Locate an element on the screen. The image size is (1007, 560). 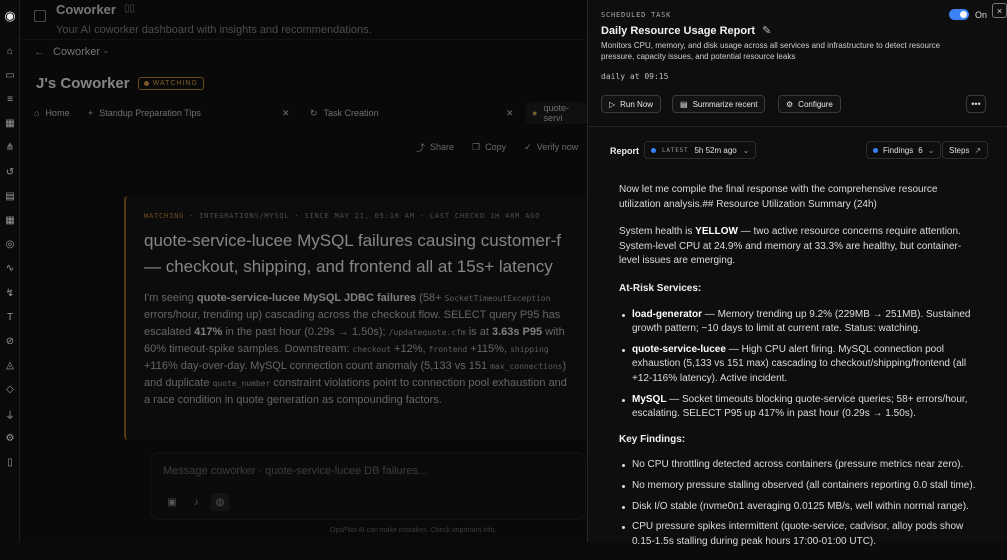
findings-button: Findings 6 ⌄ is located at coordinates (904, 150).